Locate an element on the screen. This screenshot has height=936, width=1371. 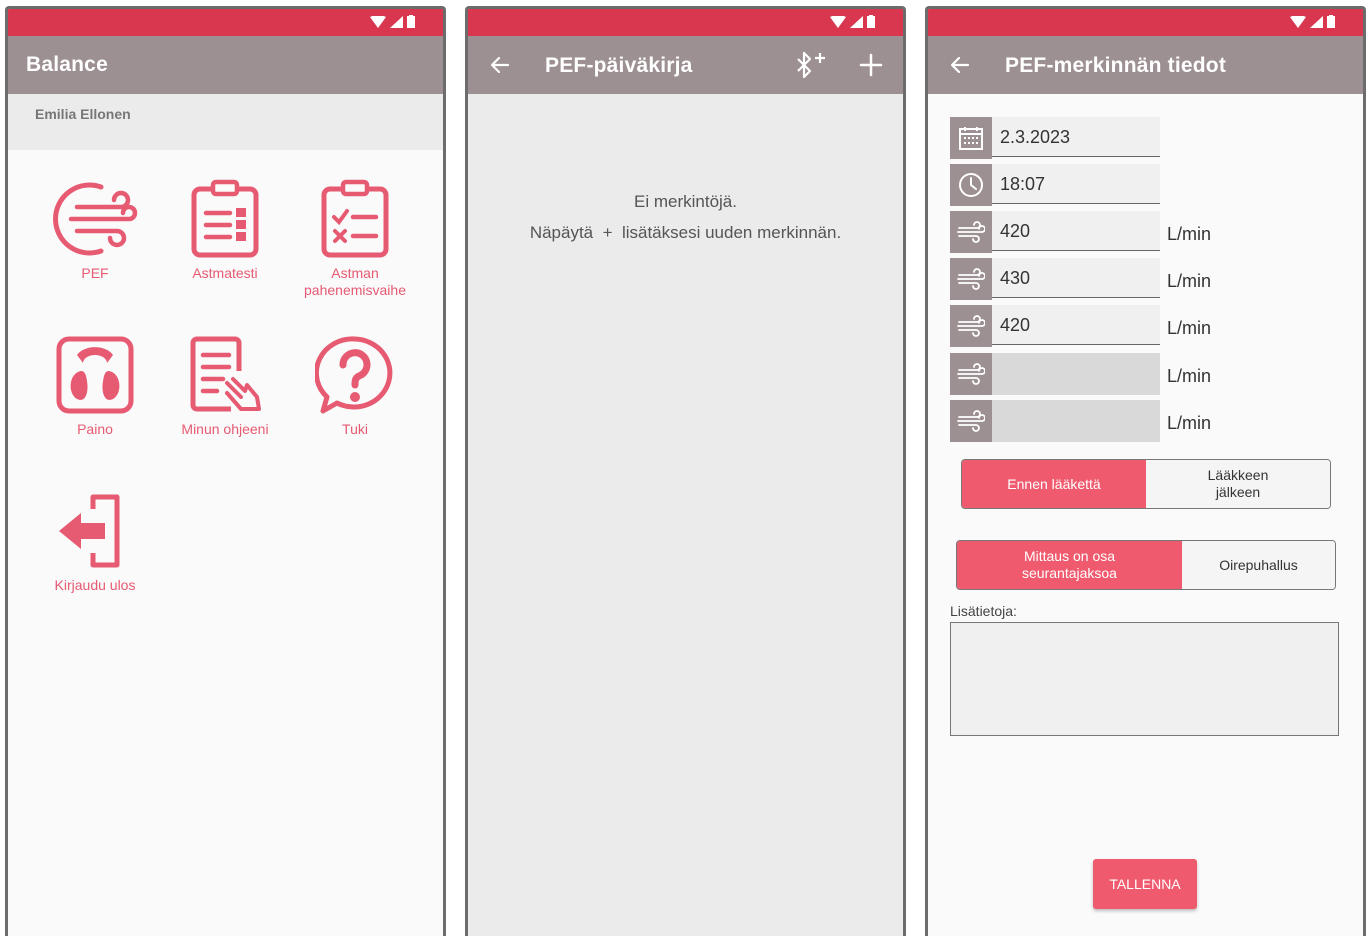
notes-textarea is located at coordinates (1144, 679).